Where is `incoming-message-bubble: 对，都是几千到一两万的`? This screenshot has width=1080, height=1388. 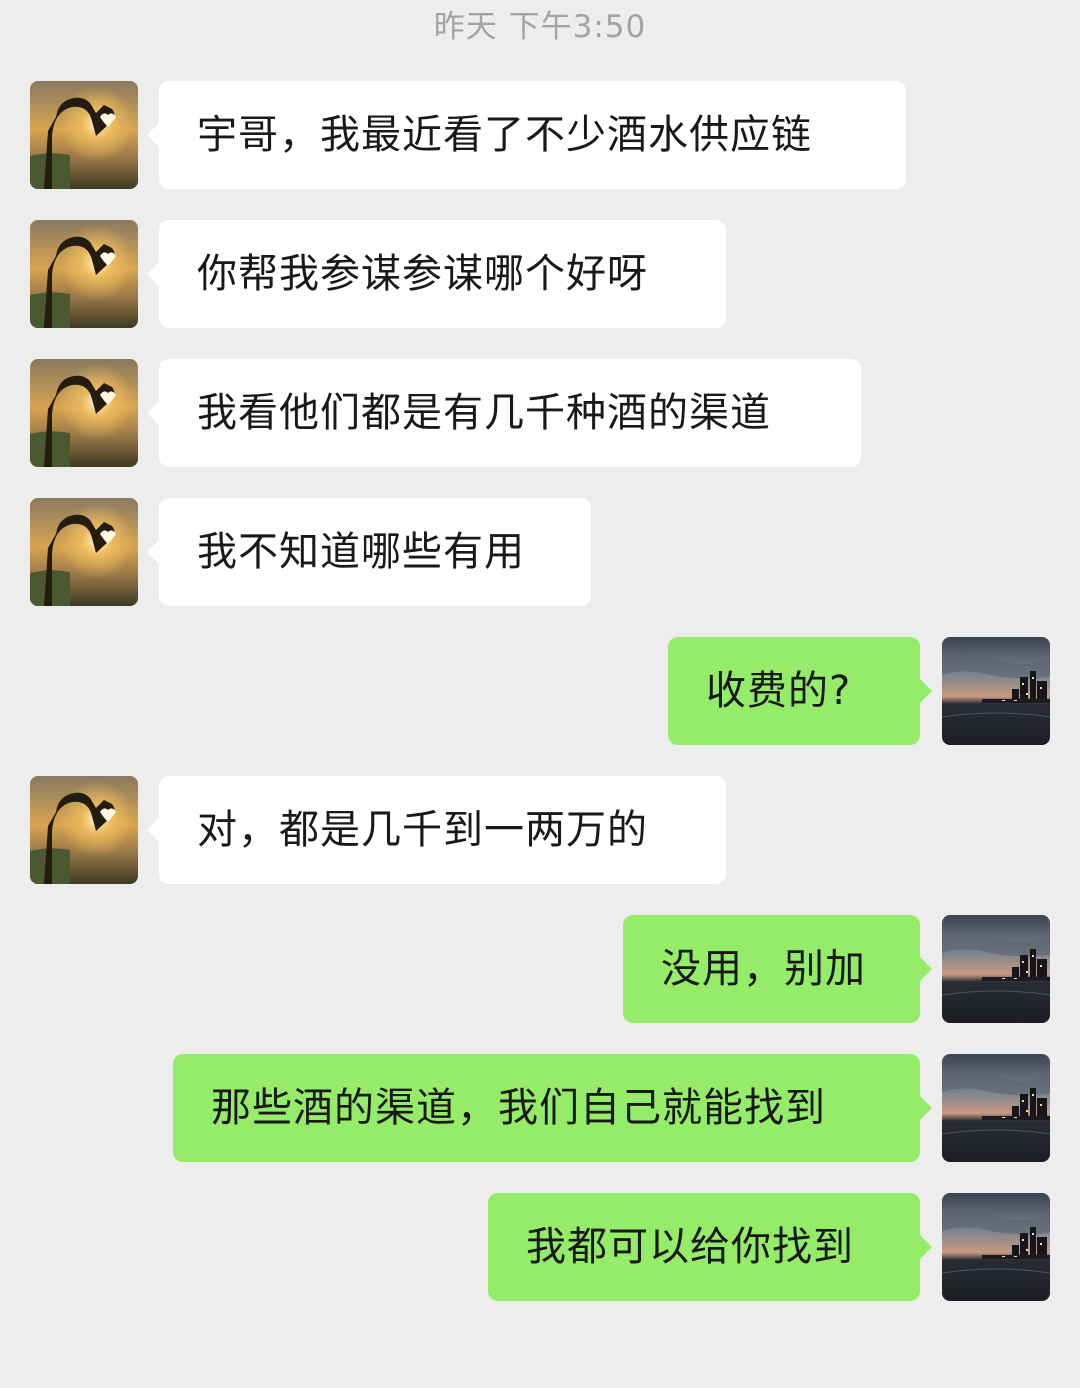
incoming-message-bubble: 对，都是几千到一两万的 is located at coordinates (436, 830).